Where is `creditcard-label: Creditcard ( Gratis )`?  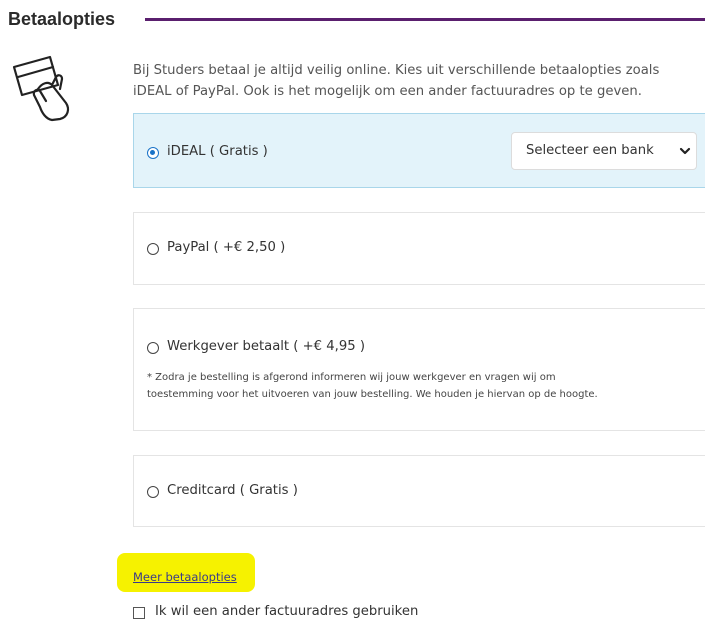 creditcard-label: Creditcard ( Gratis ) is located at coordinates (232, 490).